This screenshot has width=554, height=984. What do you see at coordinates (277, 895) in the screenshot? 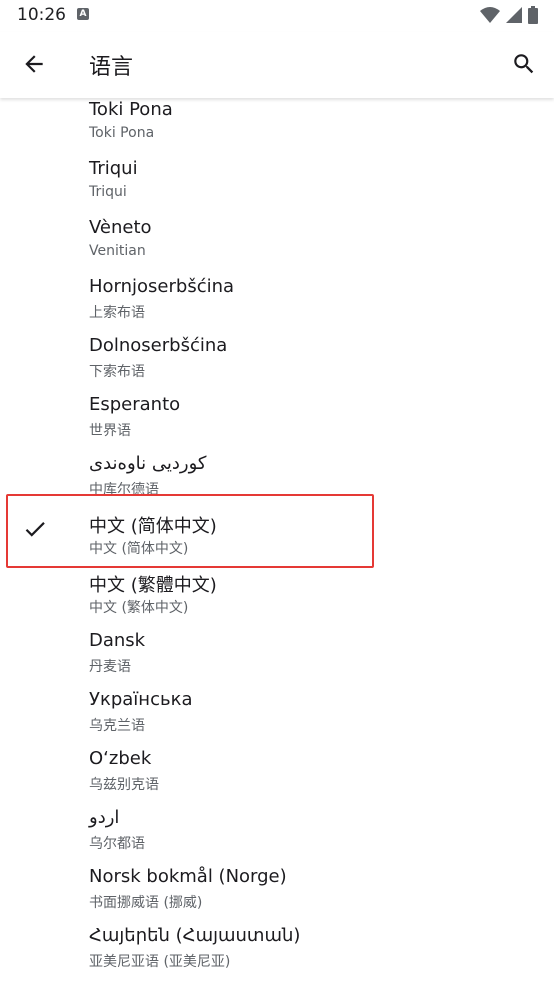
I see `language-item: Norsk bokmål (Norge) 书面挪威语 (挪威)` at bounding box center [277, 895].